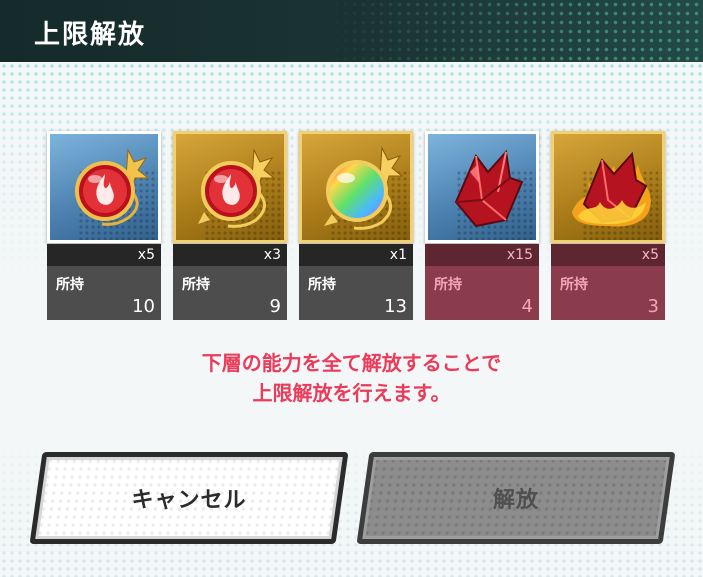  I want to click on dialog-title: 上限解放, so click(90, 35).